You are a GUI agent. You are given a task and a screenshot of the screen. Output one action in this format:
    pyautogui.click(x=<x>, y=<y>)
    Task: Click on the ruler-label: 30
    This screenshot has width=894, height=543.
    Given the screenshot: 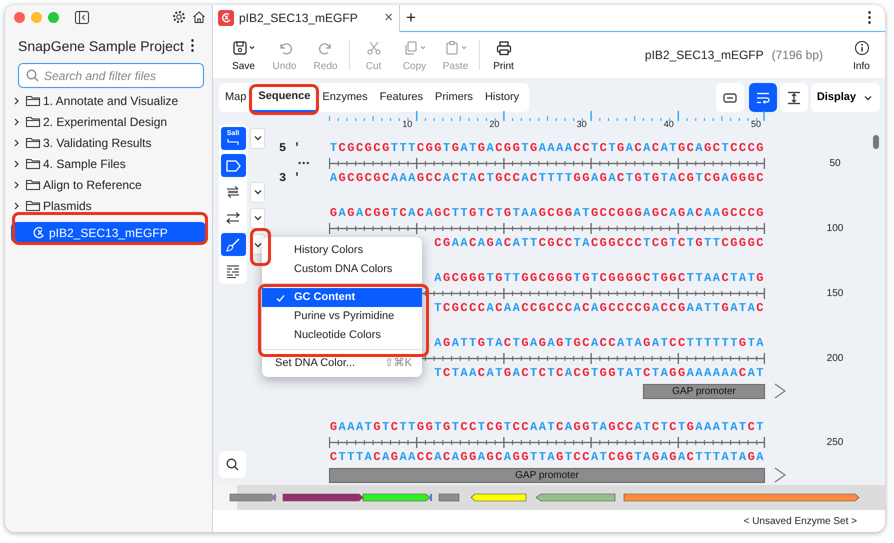 What is the action you would take?
    pyautogui.click(x=581, y=124)
    